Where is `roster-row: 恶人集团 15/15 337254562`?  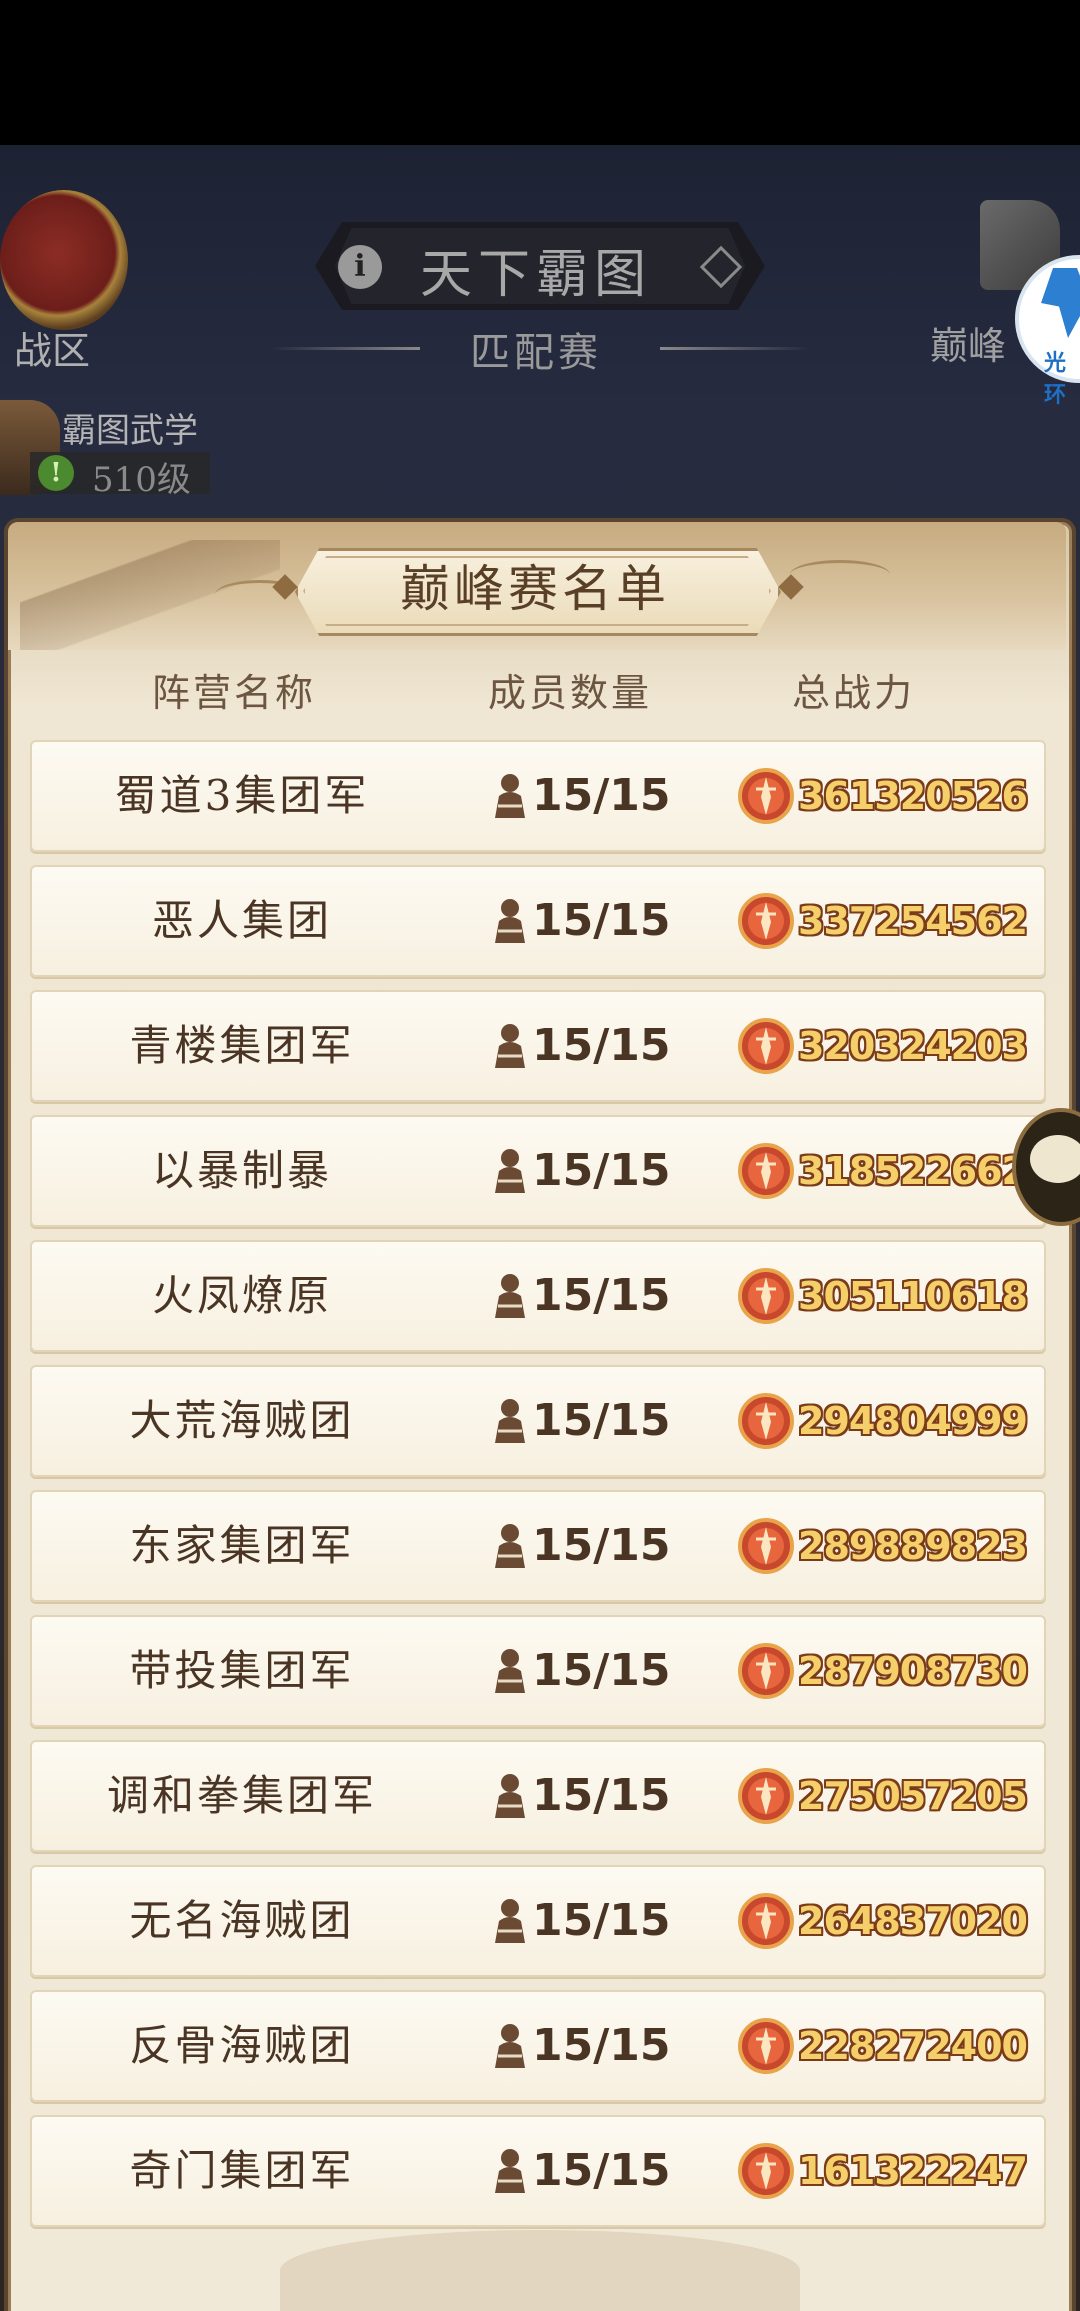
roster-row: 恶人集团 15/15 337254562 is located at coordinates (538, 921).